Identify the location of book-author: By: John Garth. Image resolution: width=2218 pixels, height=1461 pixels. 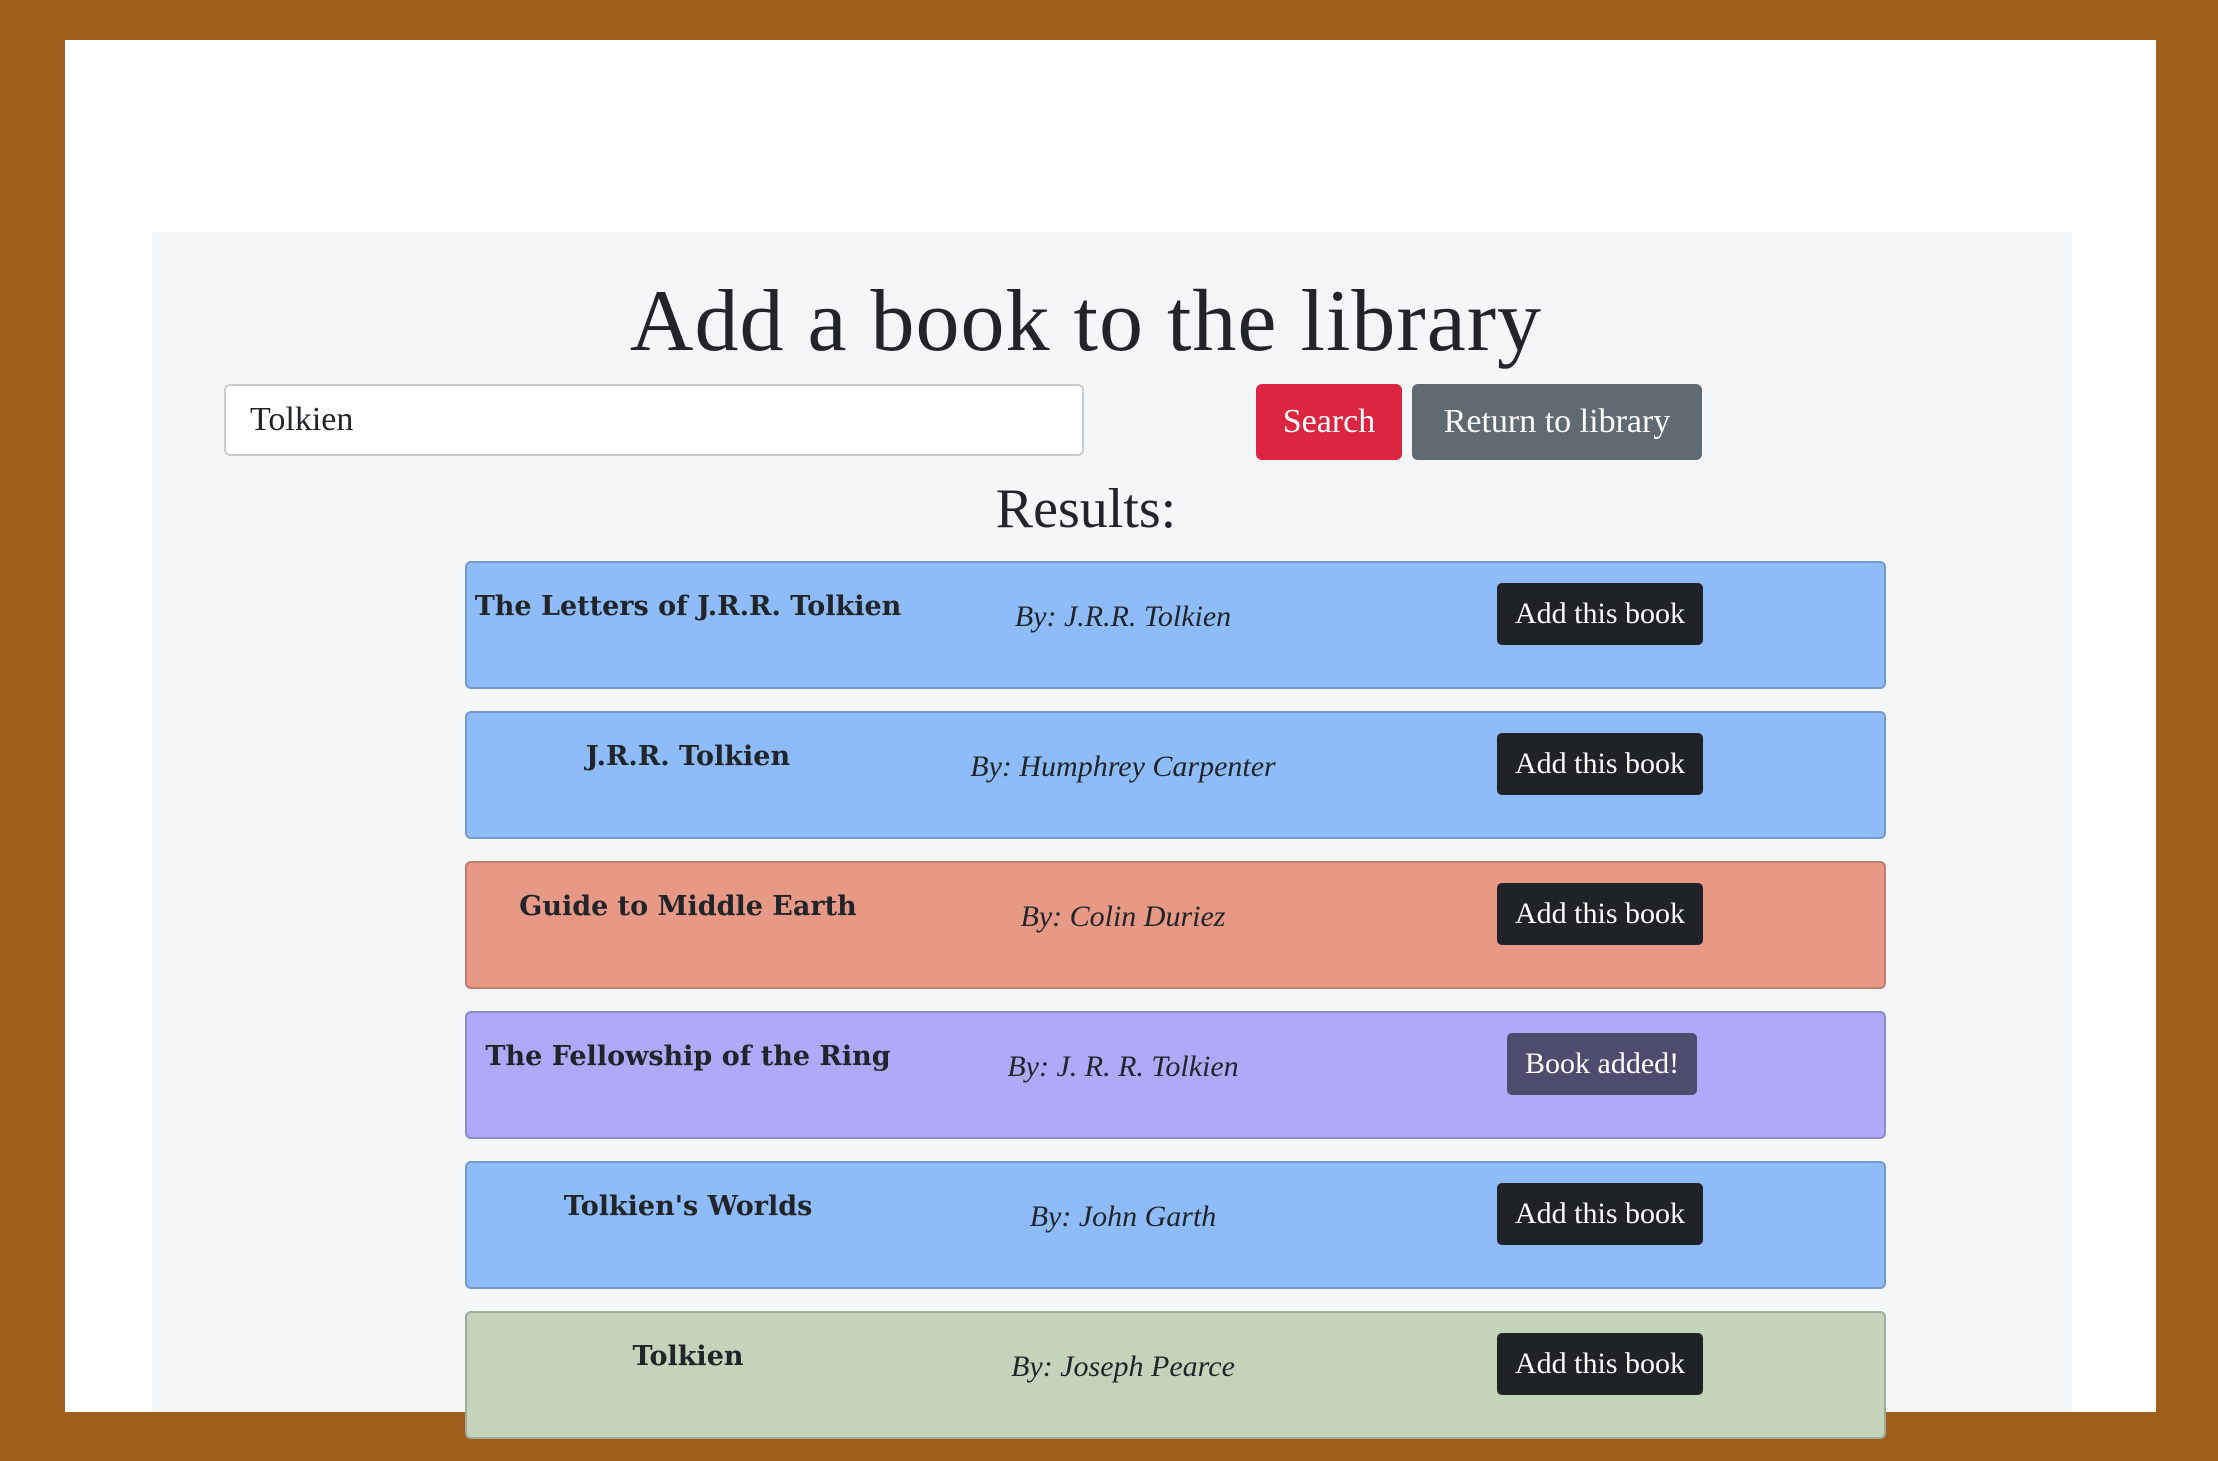
(1123, 1216).